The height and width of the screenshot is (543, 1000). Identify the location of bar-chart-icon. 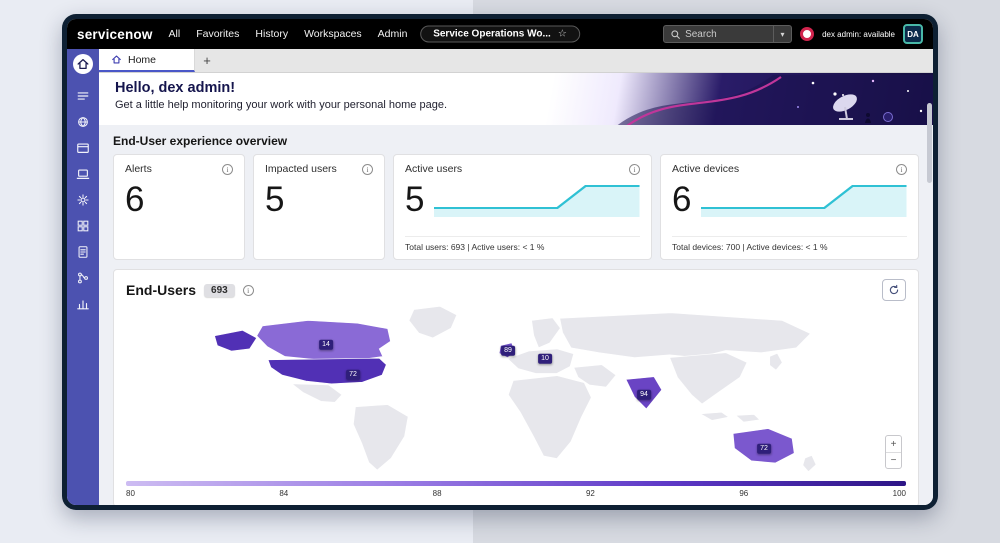
(83, 304).